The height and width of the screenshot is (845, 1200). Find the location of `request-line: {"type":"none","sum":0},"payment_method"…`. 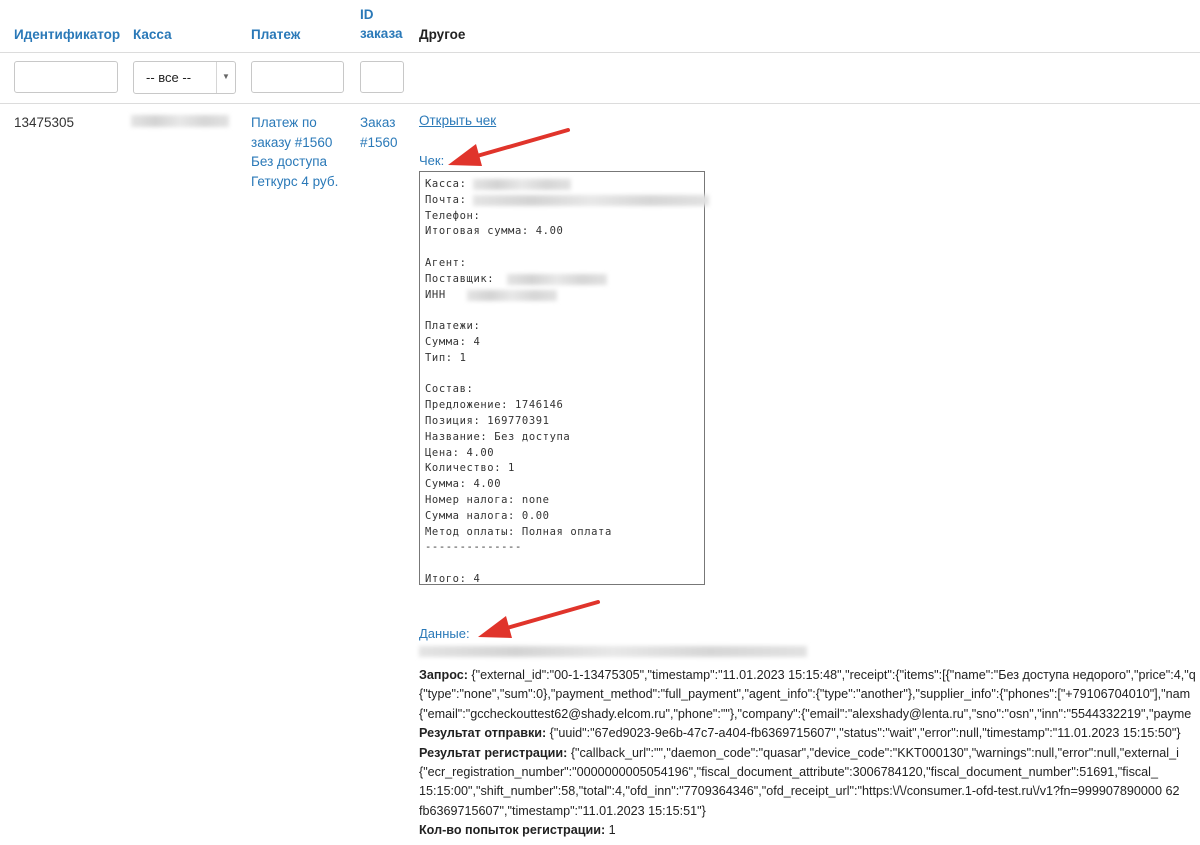

request-line: {"type":"none","sum":0},"payment_method"… is located at coordinates (805, 694).